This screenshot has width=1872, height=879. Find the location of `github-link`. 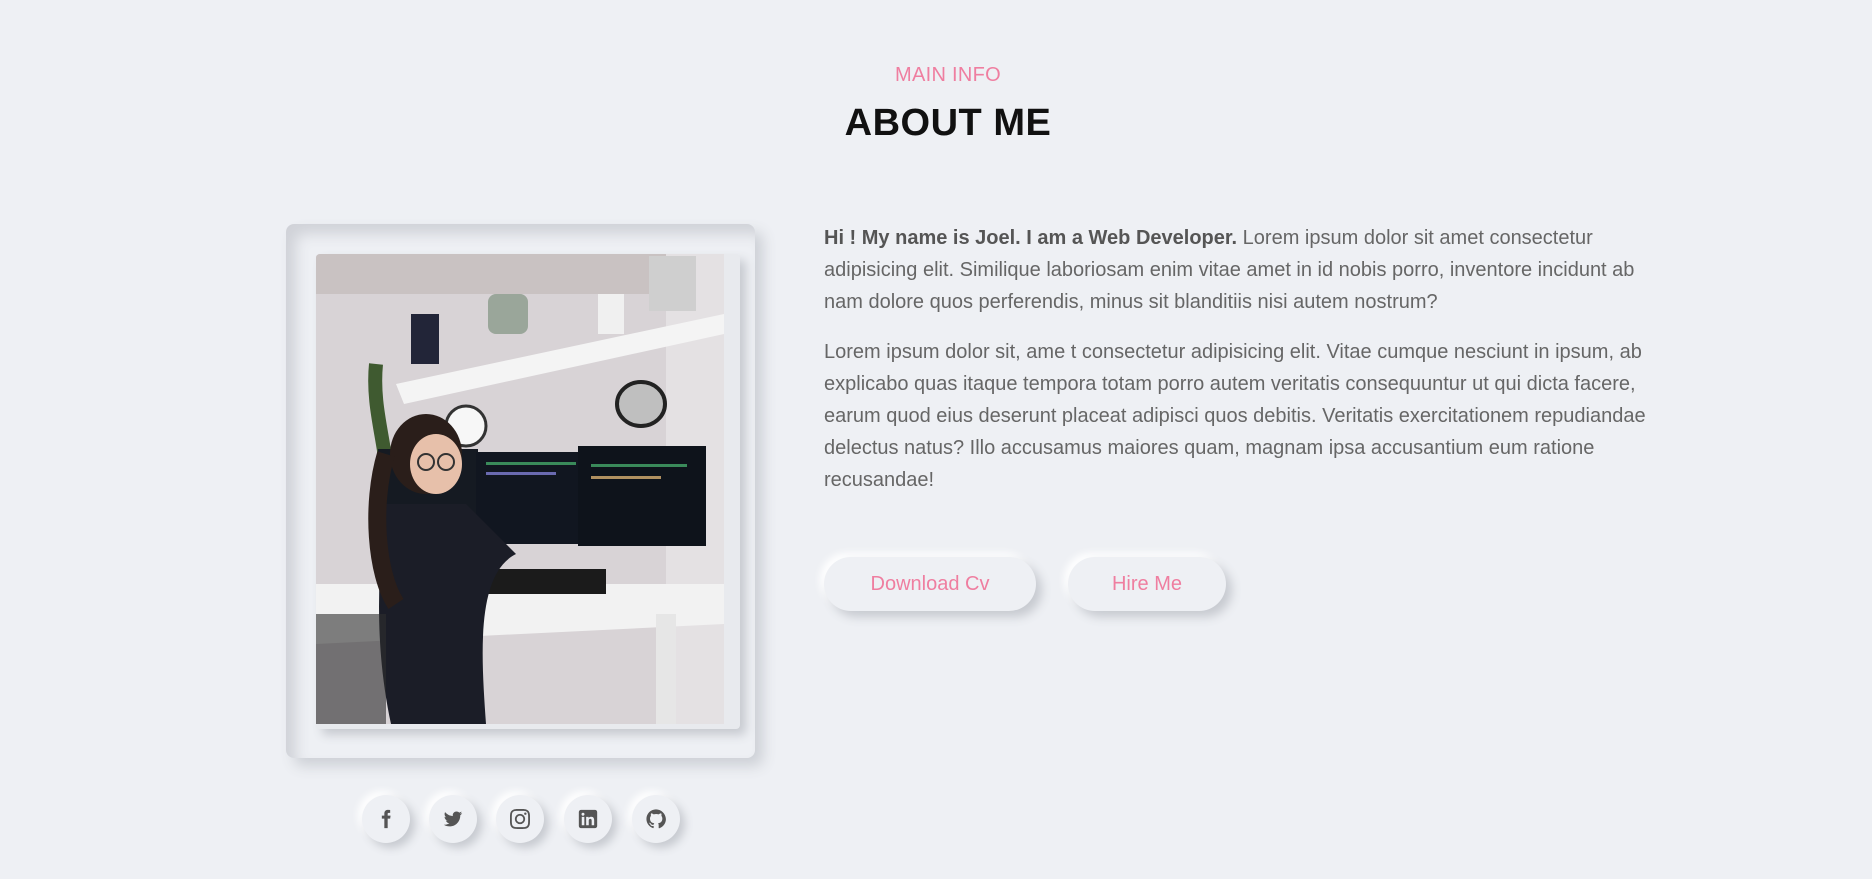

github-link is located at coordinates (656, 819).